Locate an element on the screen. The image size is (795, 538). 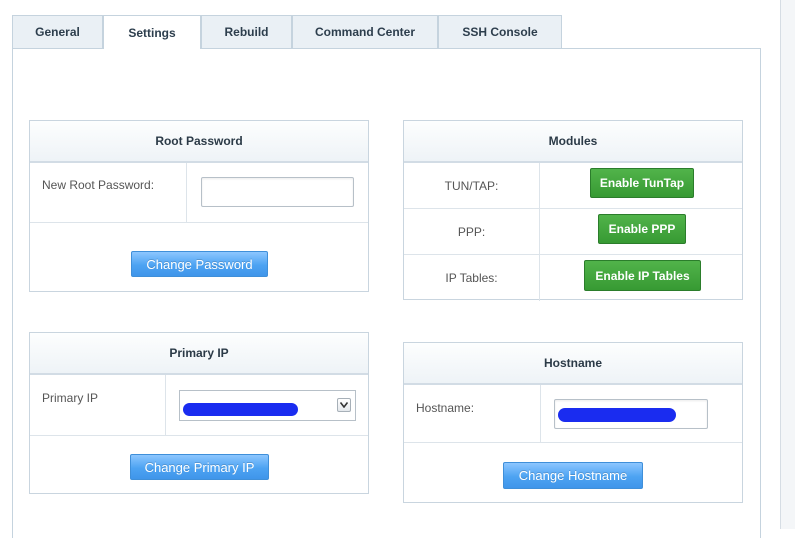
new-root-password-label: New Root Password: is located at coordinates (98, 185).